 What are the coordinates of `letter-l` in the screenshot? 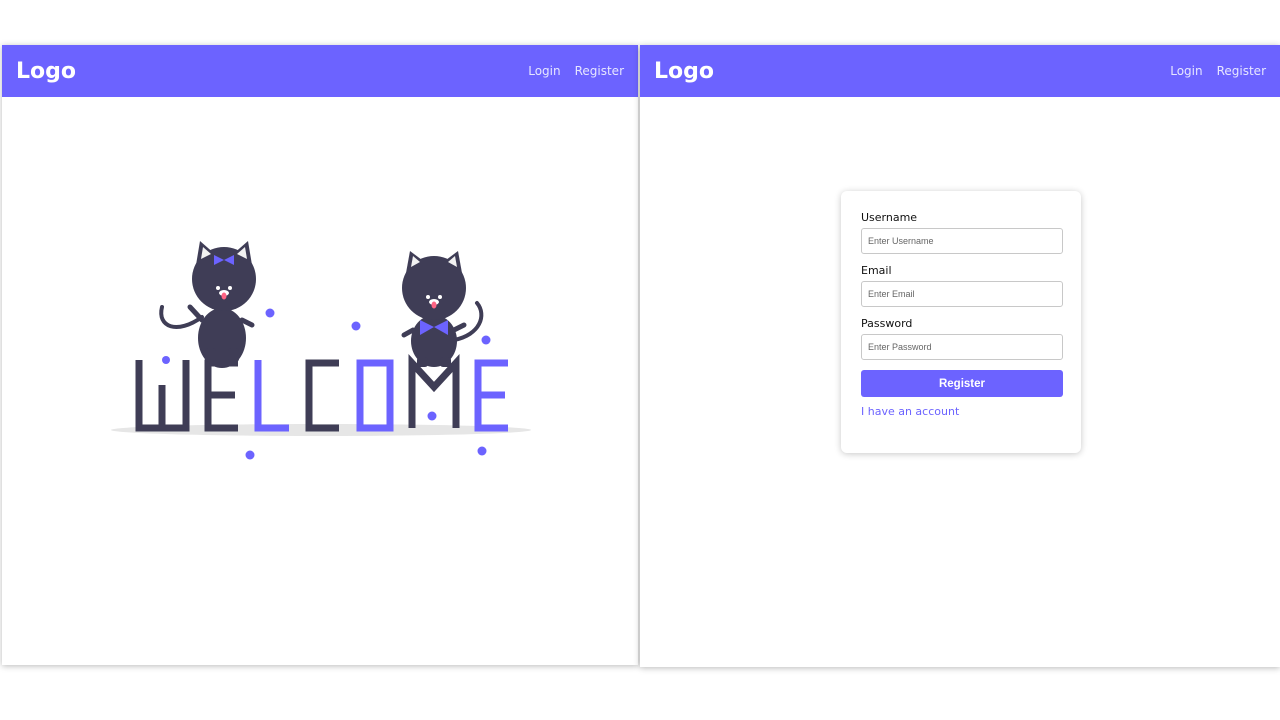 It's located at (271, 396).